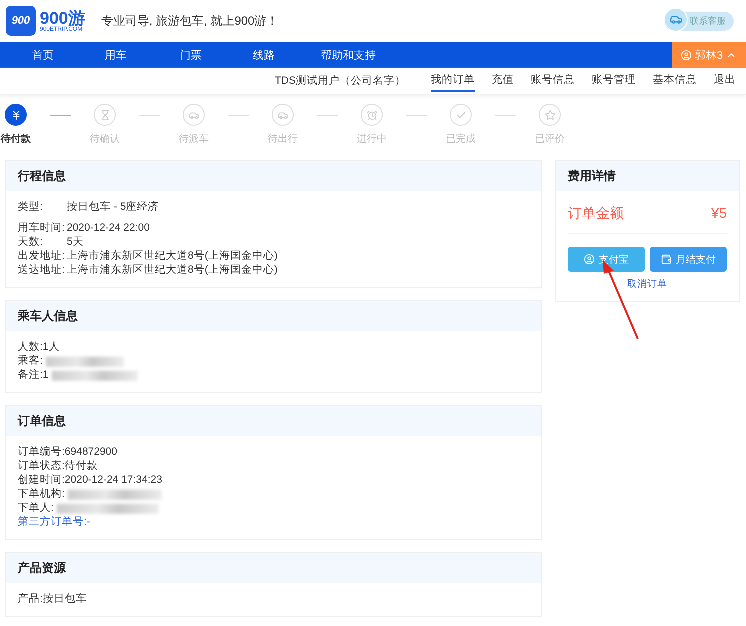  Describe the element at coordinates (550, 139) in the screenshot. I see `step-label: 已评价` at that location.